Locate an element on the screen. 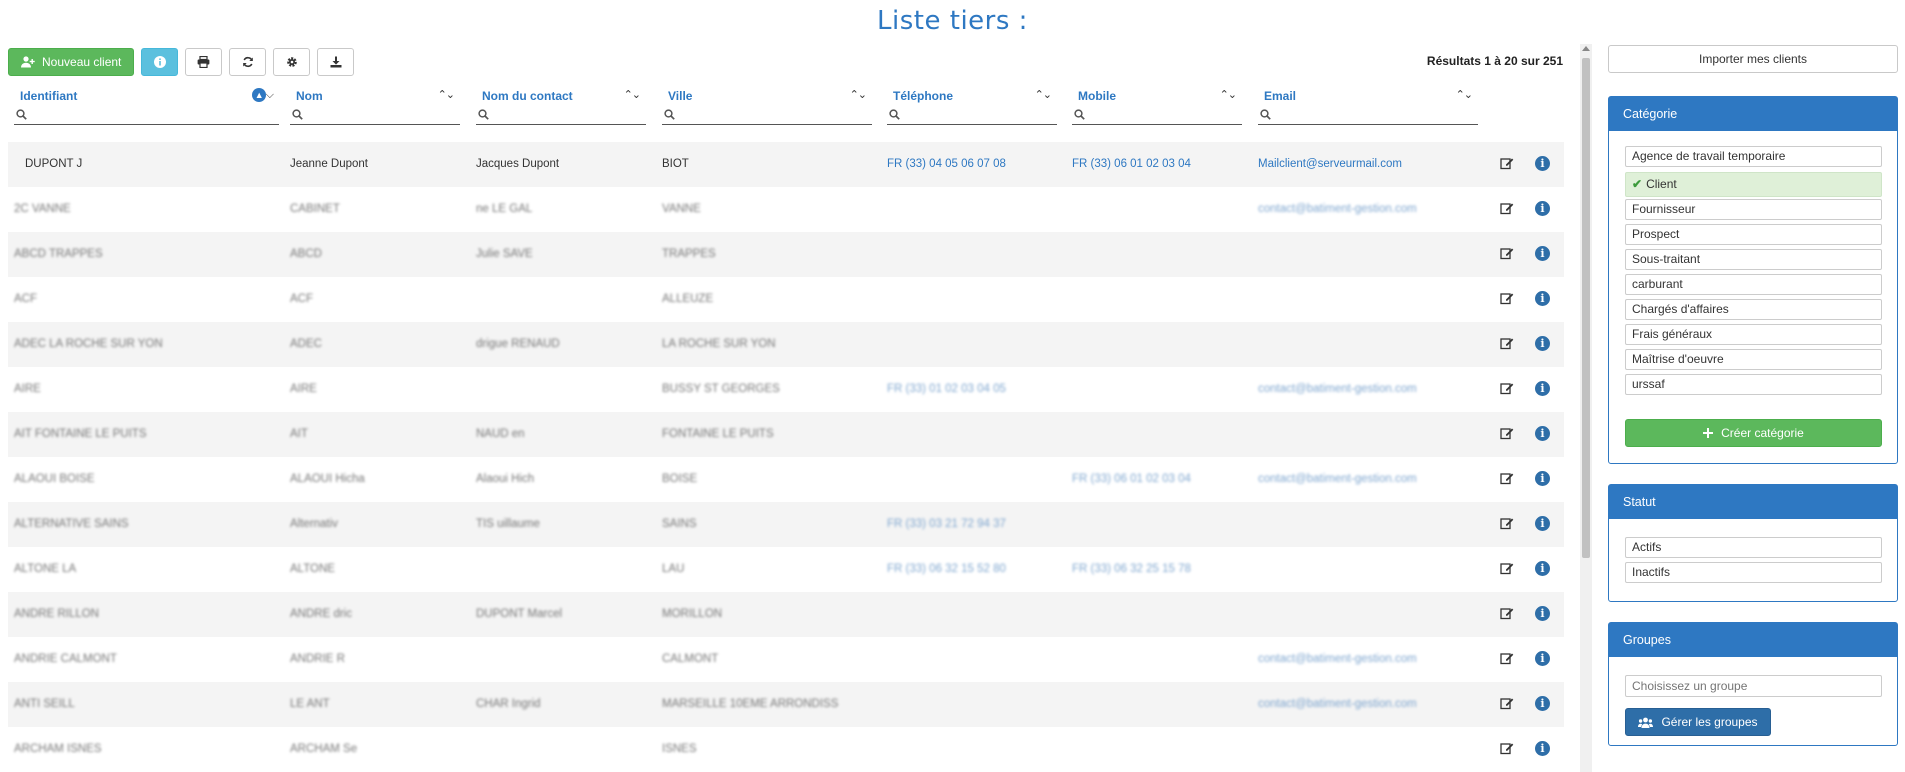 Image resolution: width=1905 pixels, height=772 pixels. column-filter-mobile is located at coordinates (1157, 115).